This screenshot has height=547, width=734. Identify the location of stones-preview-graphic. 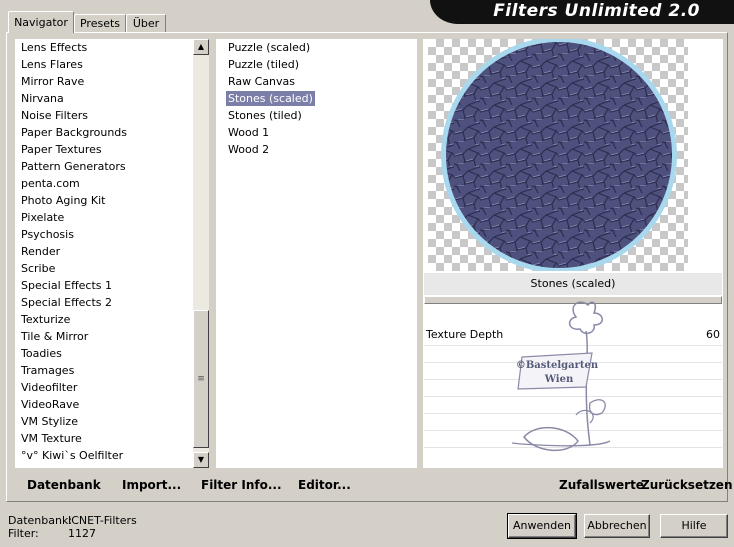
(559, 155).